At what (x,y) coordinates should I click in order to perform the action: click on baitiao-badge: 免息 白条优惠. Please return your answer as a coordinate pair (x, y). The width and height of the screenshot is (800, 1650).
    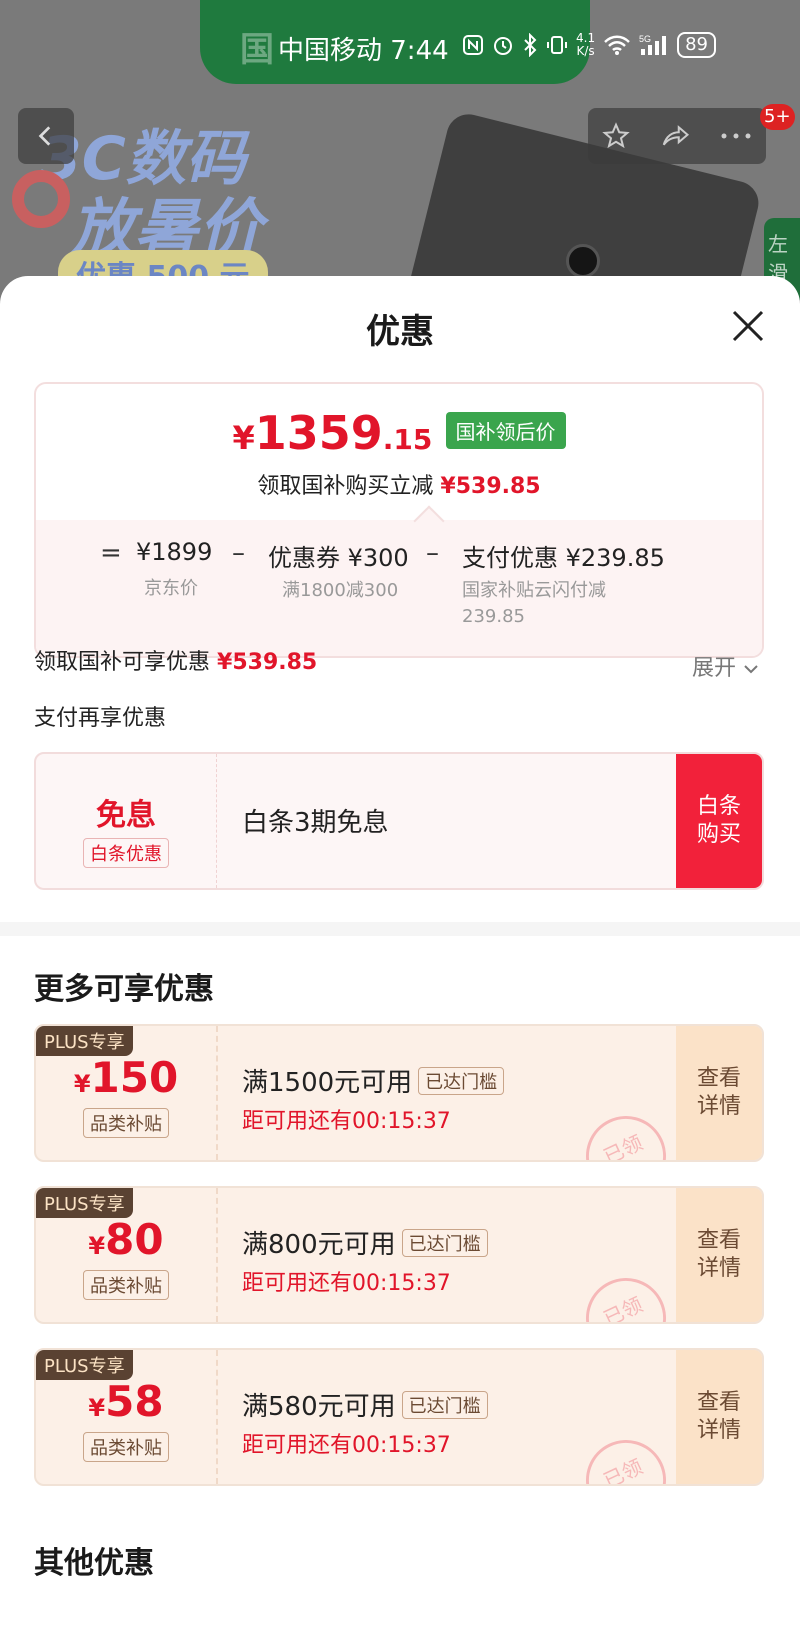
    Looking at the image, I should click on (126, 821).